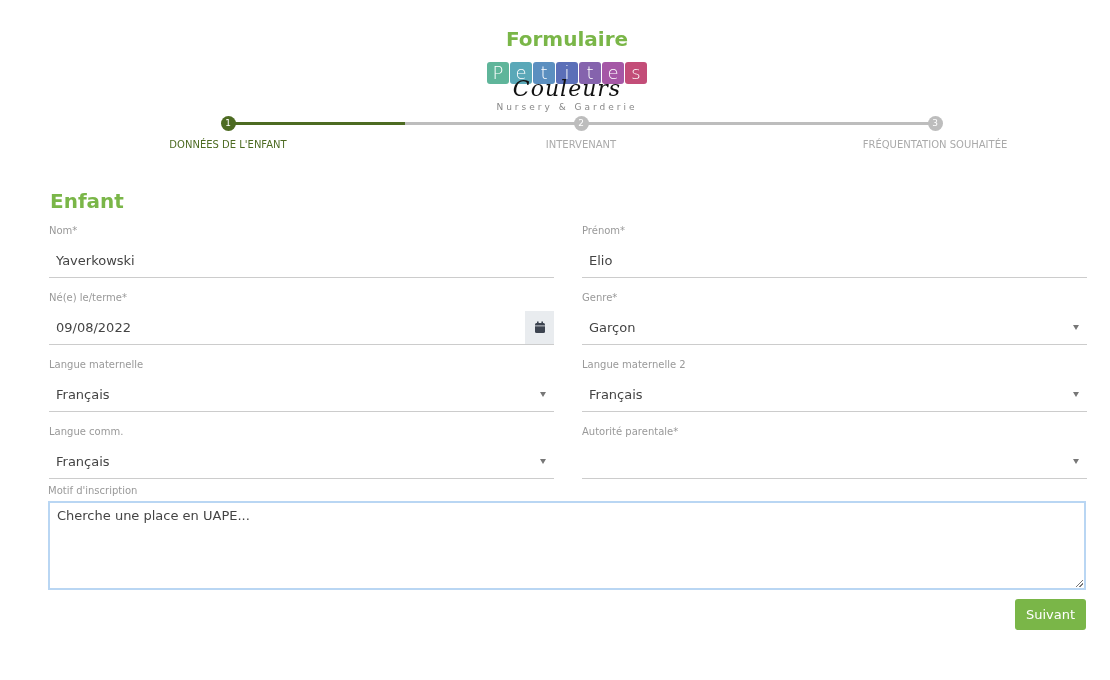 Image resolution: width=1110 pixels, height=680 pixels. Describe the element at coordinates (87, 201) in the screenshot. I see `section-title: Enfant` at that location.